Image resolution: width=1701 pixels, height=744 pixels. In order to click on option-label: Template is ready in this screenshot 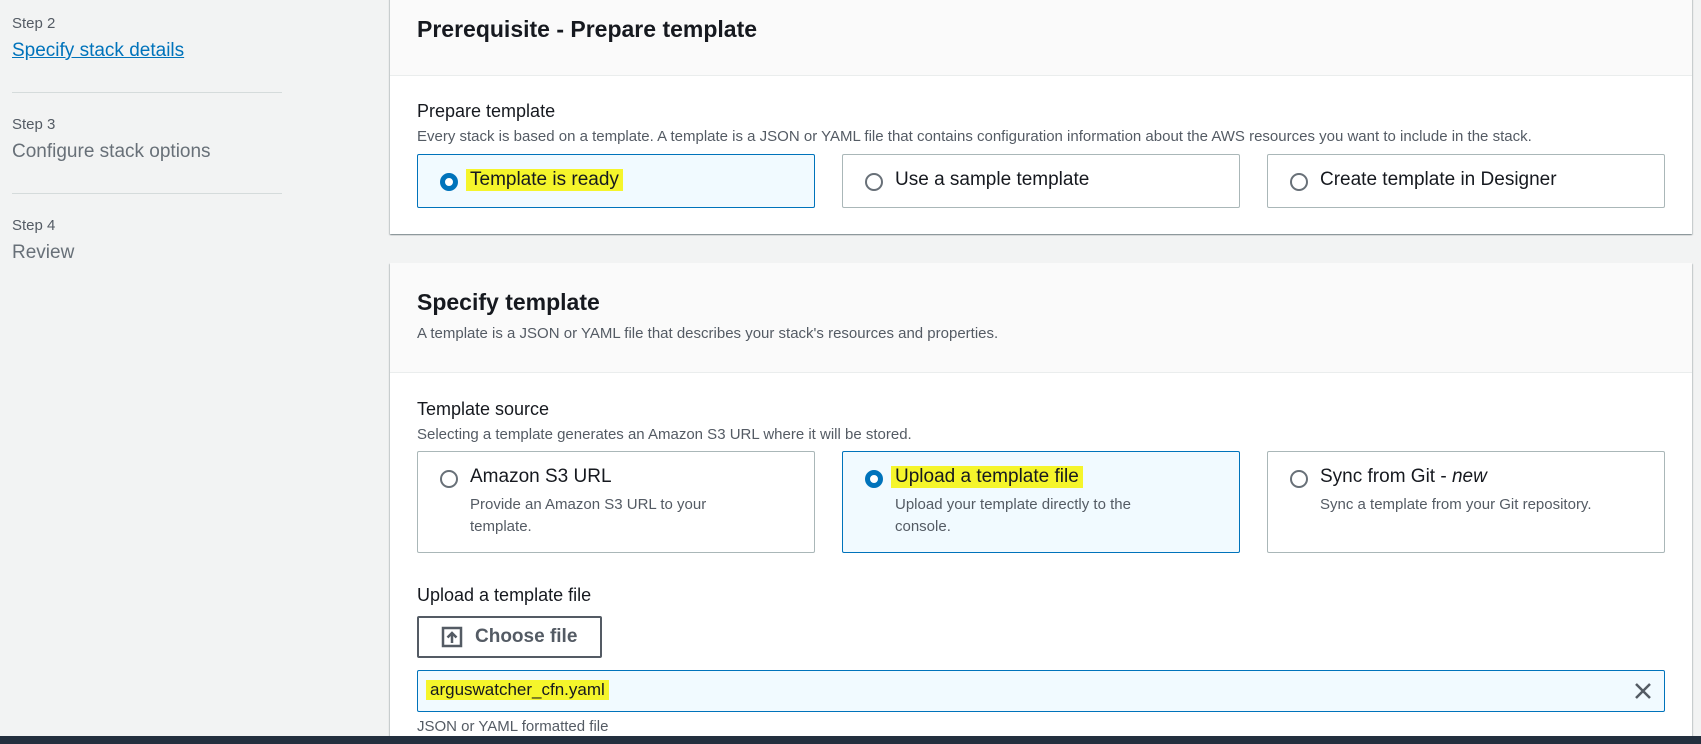, I will do `click(544, 180)`.